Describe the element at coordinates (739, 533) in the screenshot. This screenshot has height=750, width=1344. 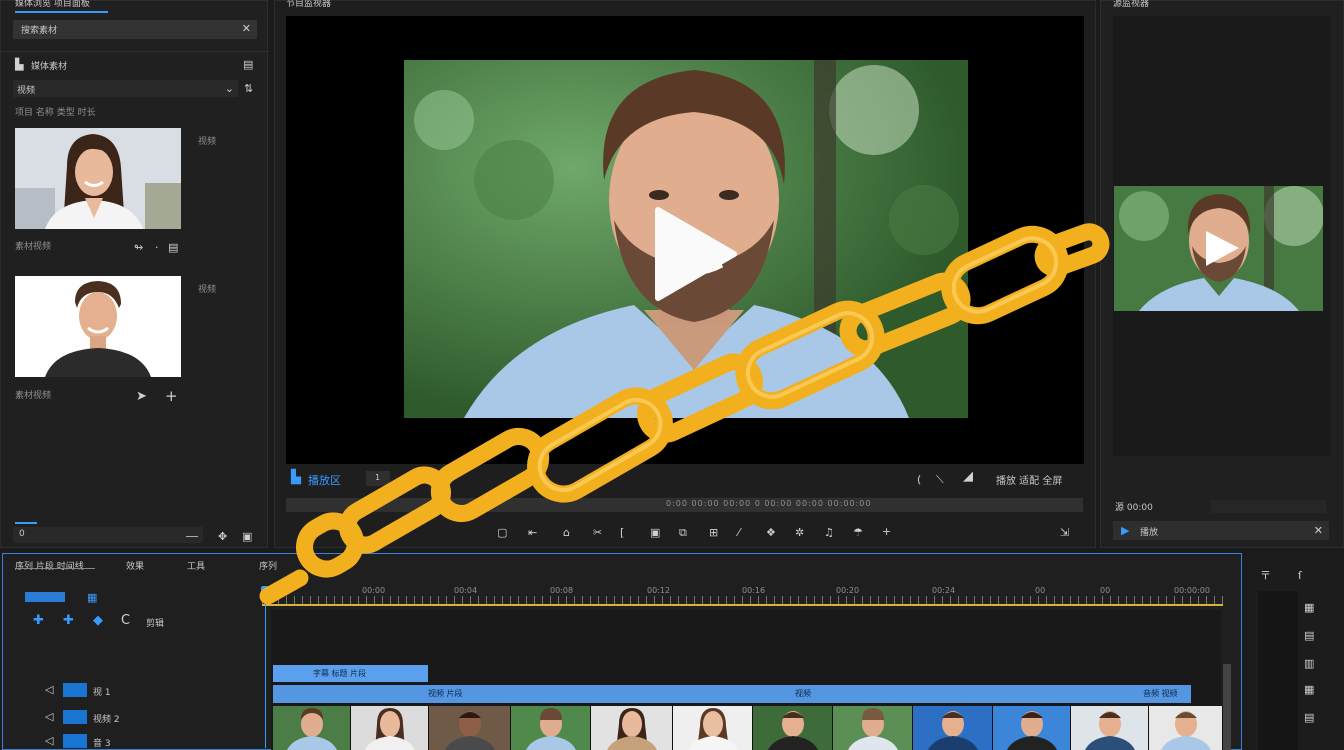
I see `slash-icon: ⁄` at that location.